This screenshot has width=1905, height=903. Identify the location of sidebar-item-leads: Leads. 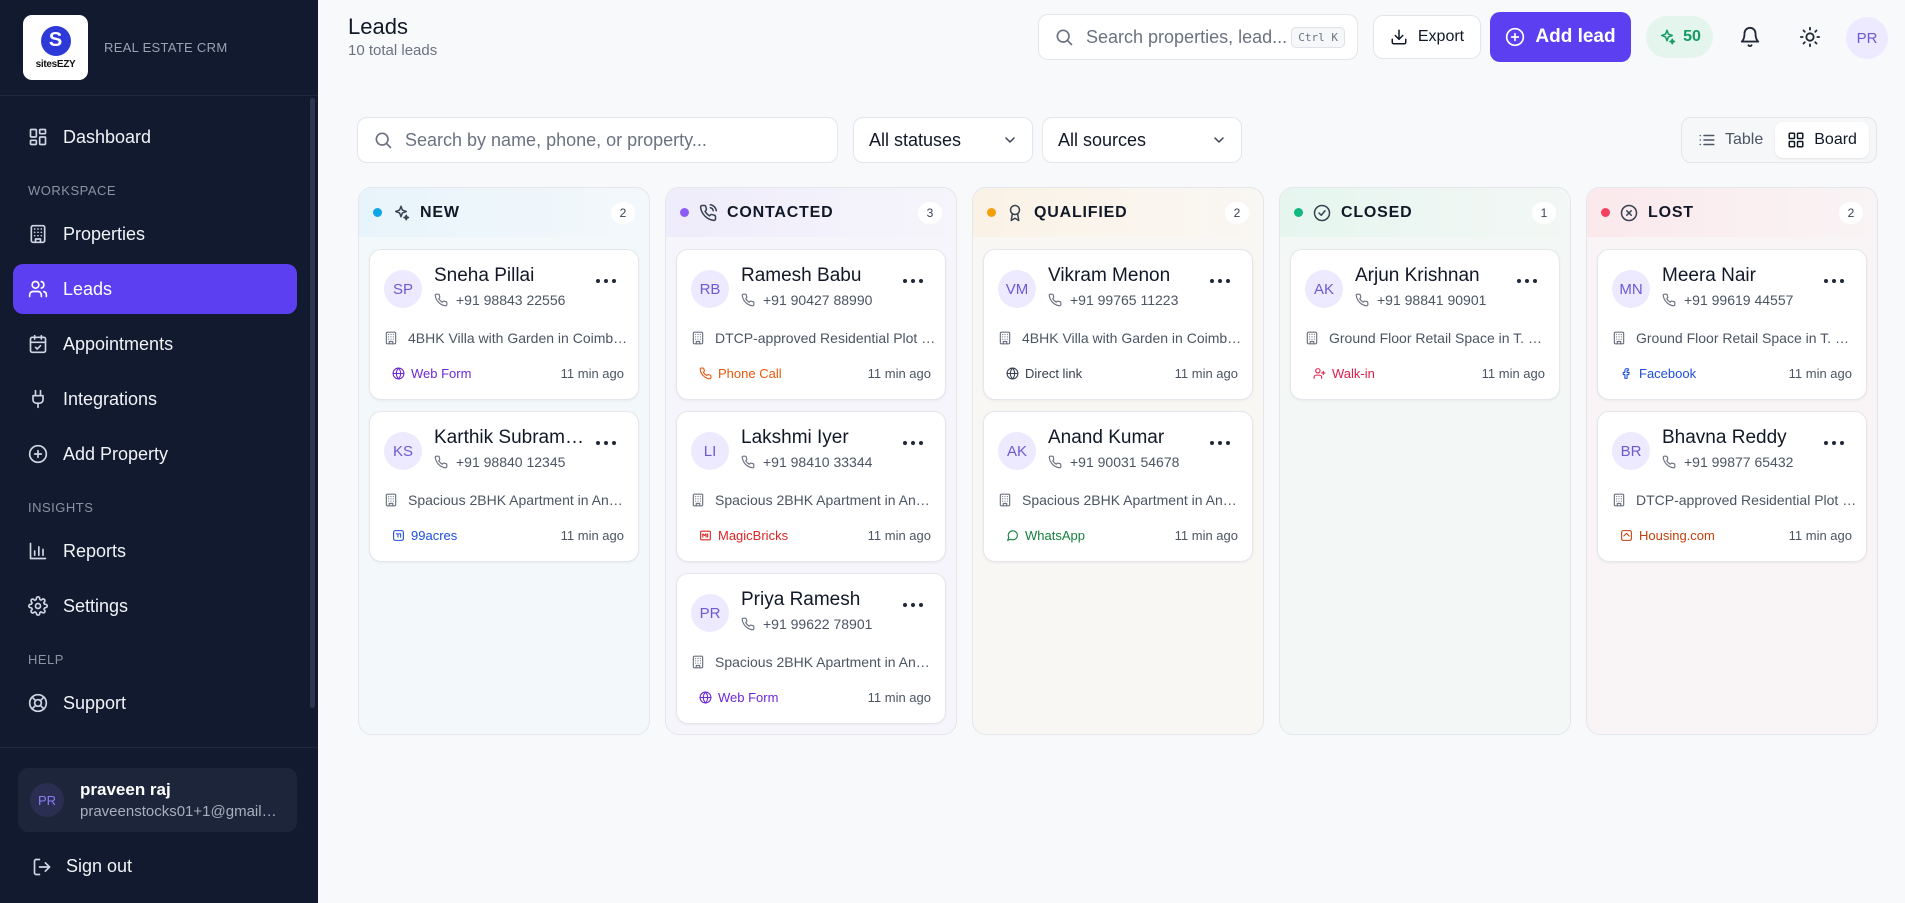
(155, 289).